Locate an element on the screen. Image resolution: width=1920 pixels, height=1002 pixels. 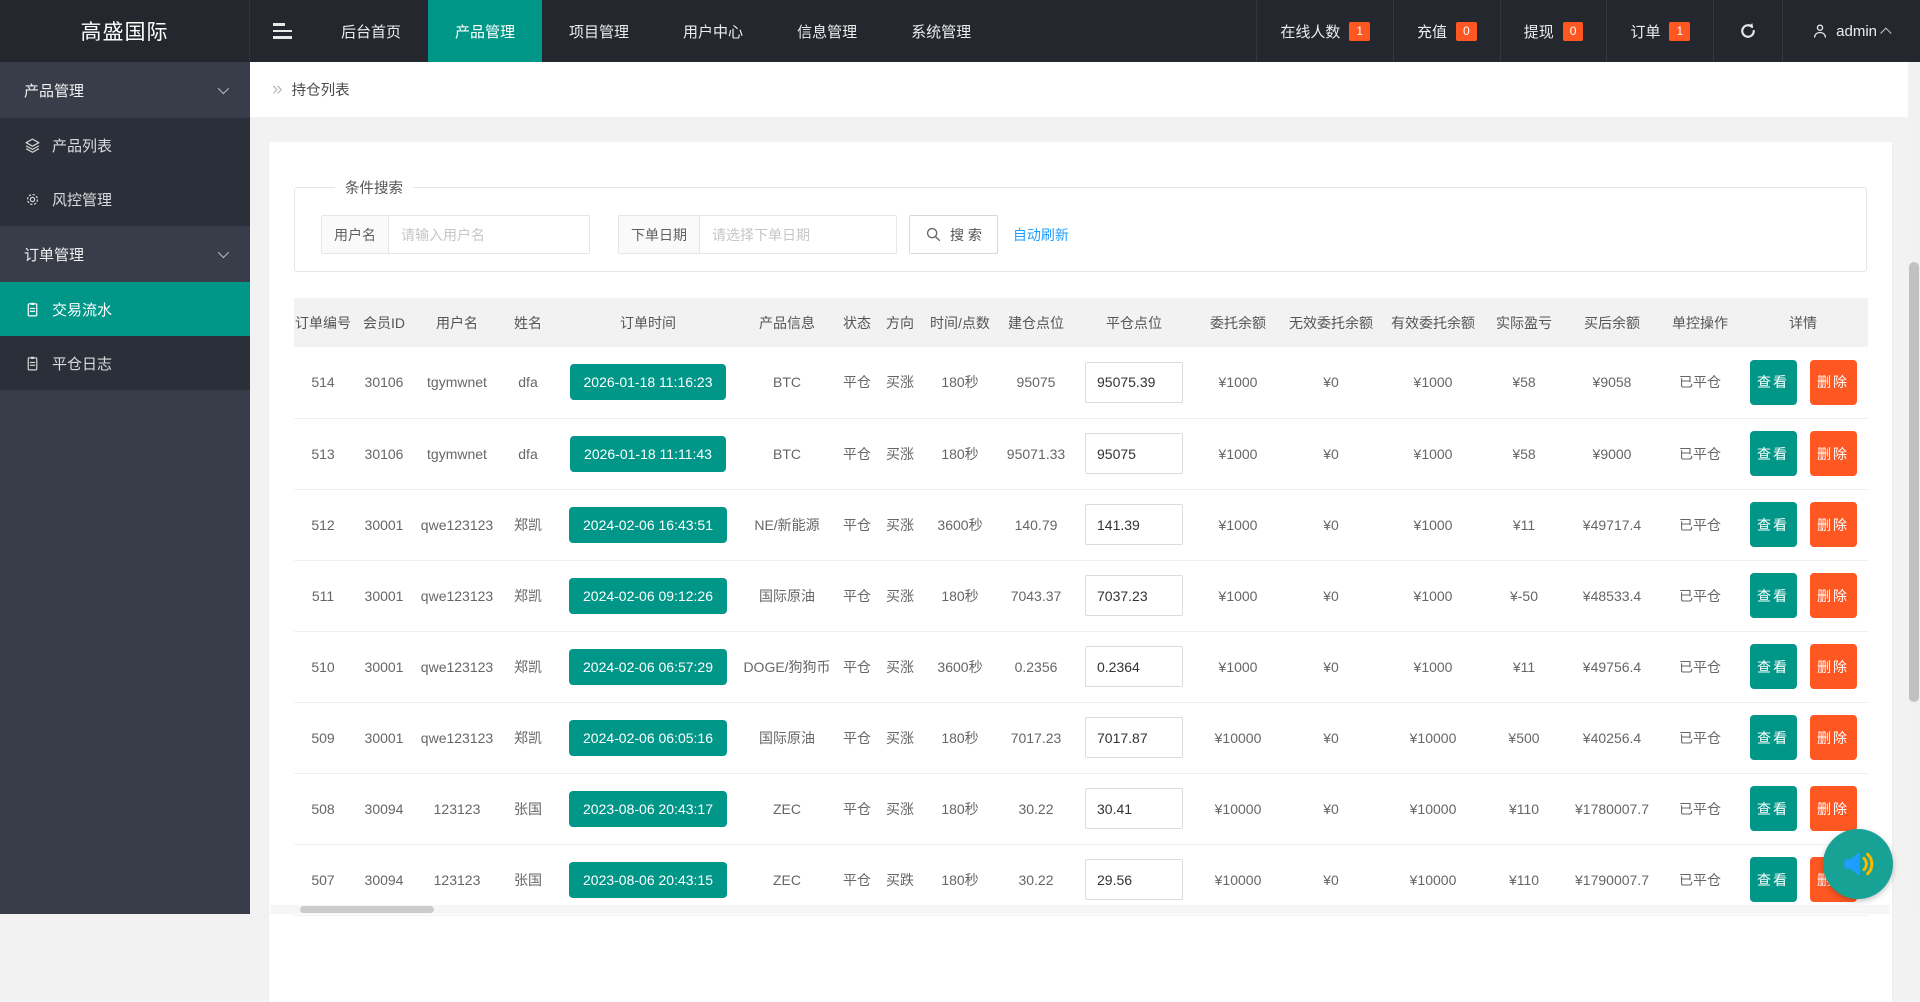
auto-refresh-link: 自动刷新 is located at coordinates (1041, 235).